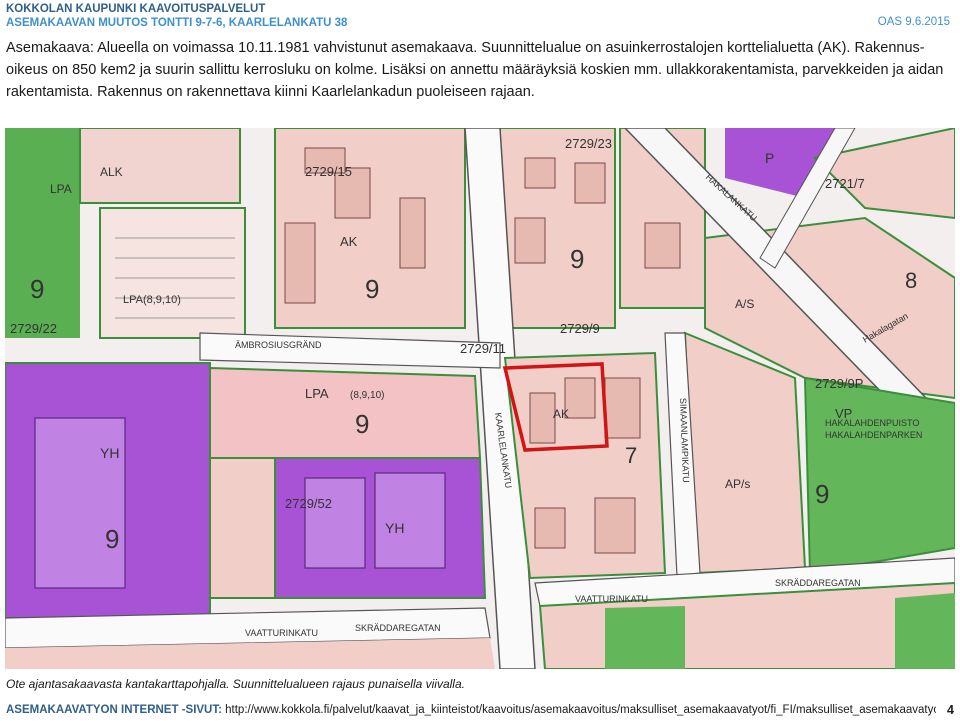  I want to click on park-area-west, so click(42, 233).